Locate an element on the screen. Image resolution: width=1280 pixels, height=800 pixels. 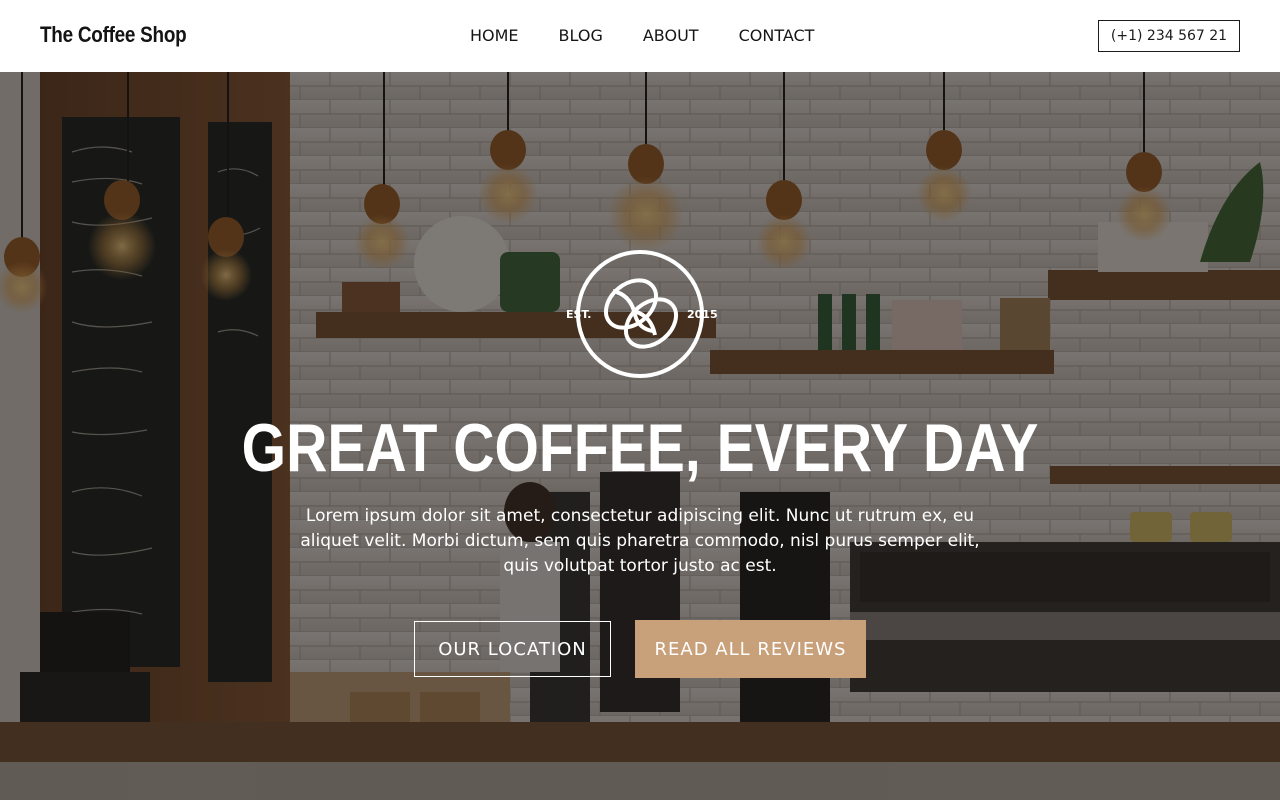
nav-blog: BLOG is located at coordinates (581, 35).